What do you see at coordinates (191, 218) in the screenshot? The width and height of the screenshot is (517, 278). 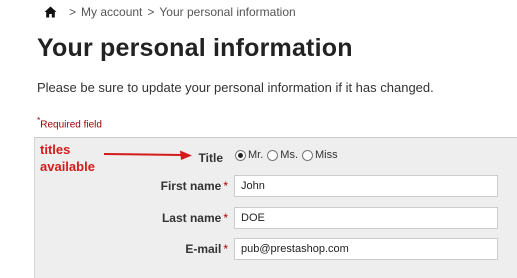 I see `last-name-label-text: Last name` at bounding box center [191, 218].